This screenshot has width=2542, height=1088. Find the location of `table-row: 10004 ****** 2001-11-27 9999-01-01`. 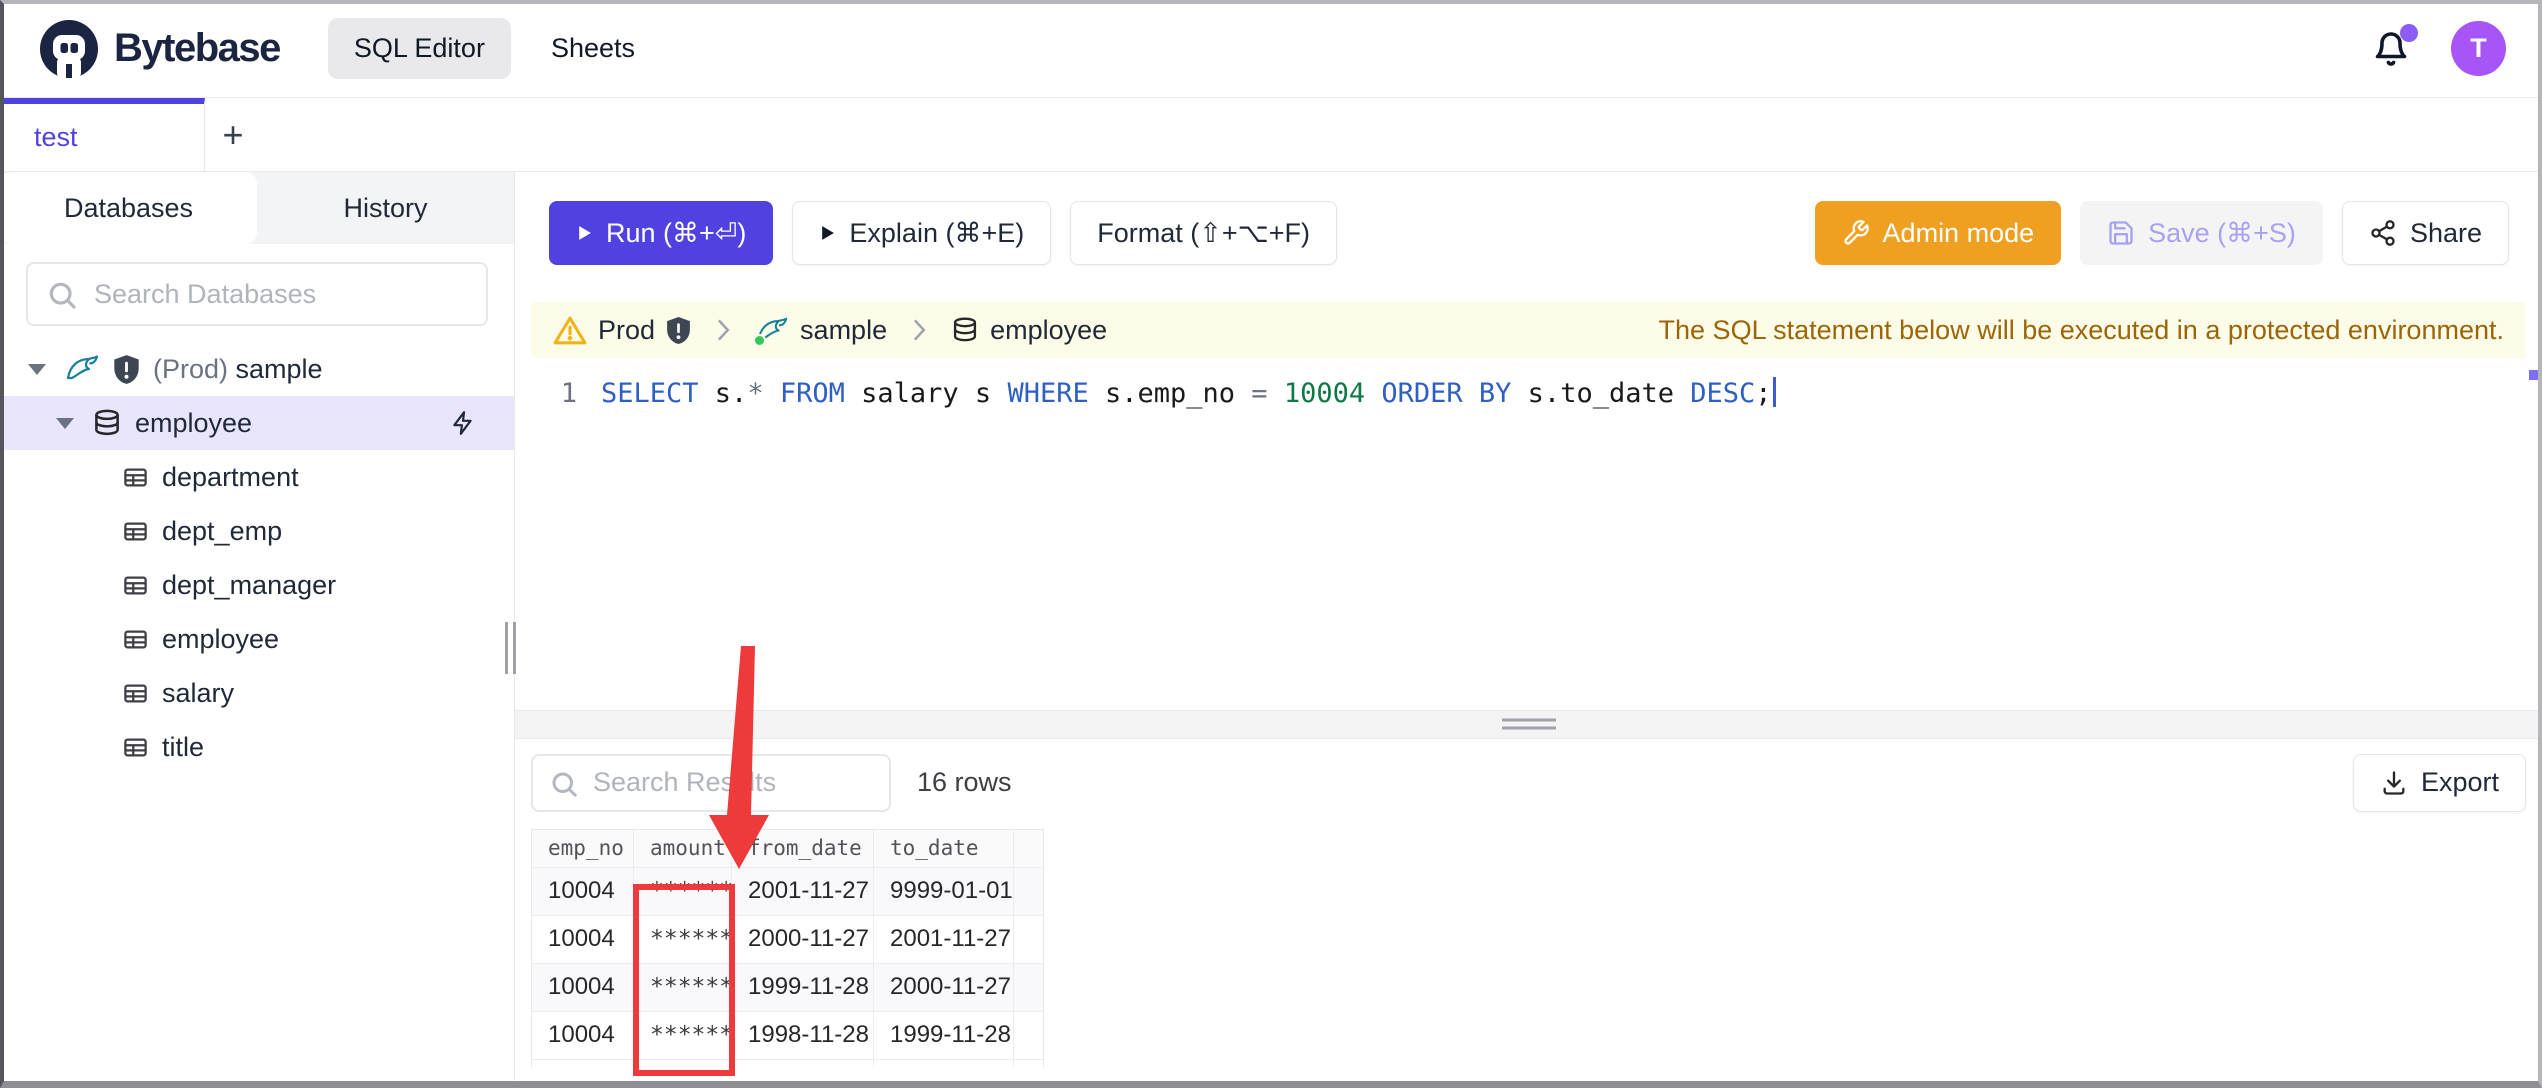

table-row: 10004 ****** 2001-11-27 9999-01-01 is located at coordinates (787, 890).